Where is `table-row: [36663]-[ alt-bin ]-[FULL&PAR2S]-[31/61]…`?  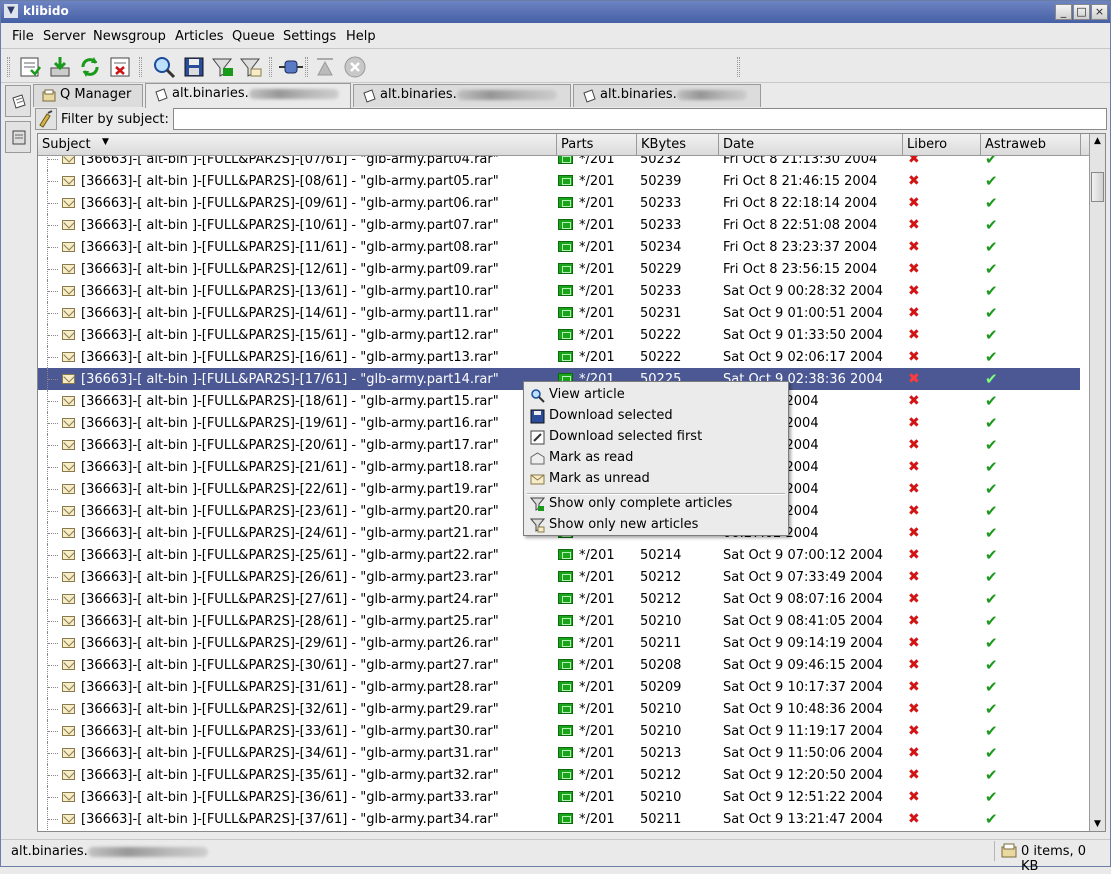 table-row: [36663]-[ alt-bin ]-[FULL&PAR2S]-[31/61]… is located at coordinates (559, 687).